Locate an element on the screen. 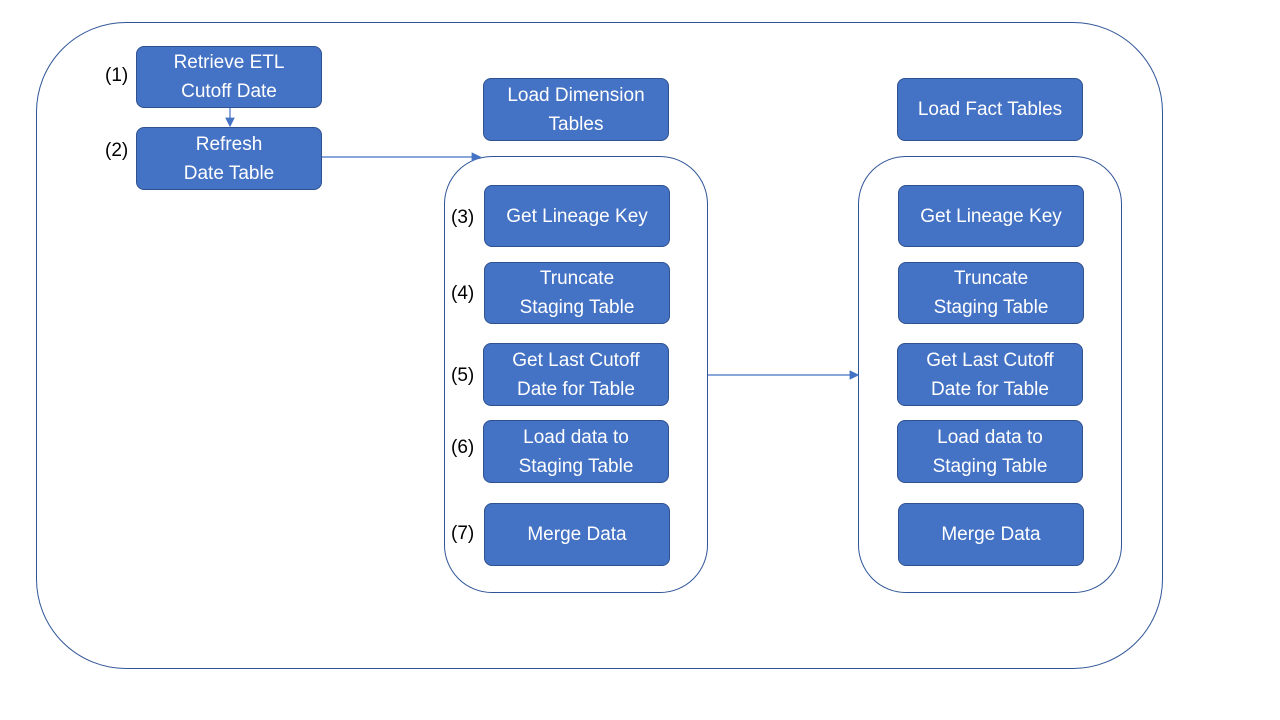 The height and width of the screenshot is (720, 1280). dimension-step-get-lineage-key: Get Lineage Key is located at coordinates (577, 216).